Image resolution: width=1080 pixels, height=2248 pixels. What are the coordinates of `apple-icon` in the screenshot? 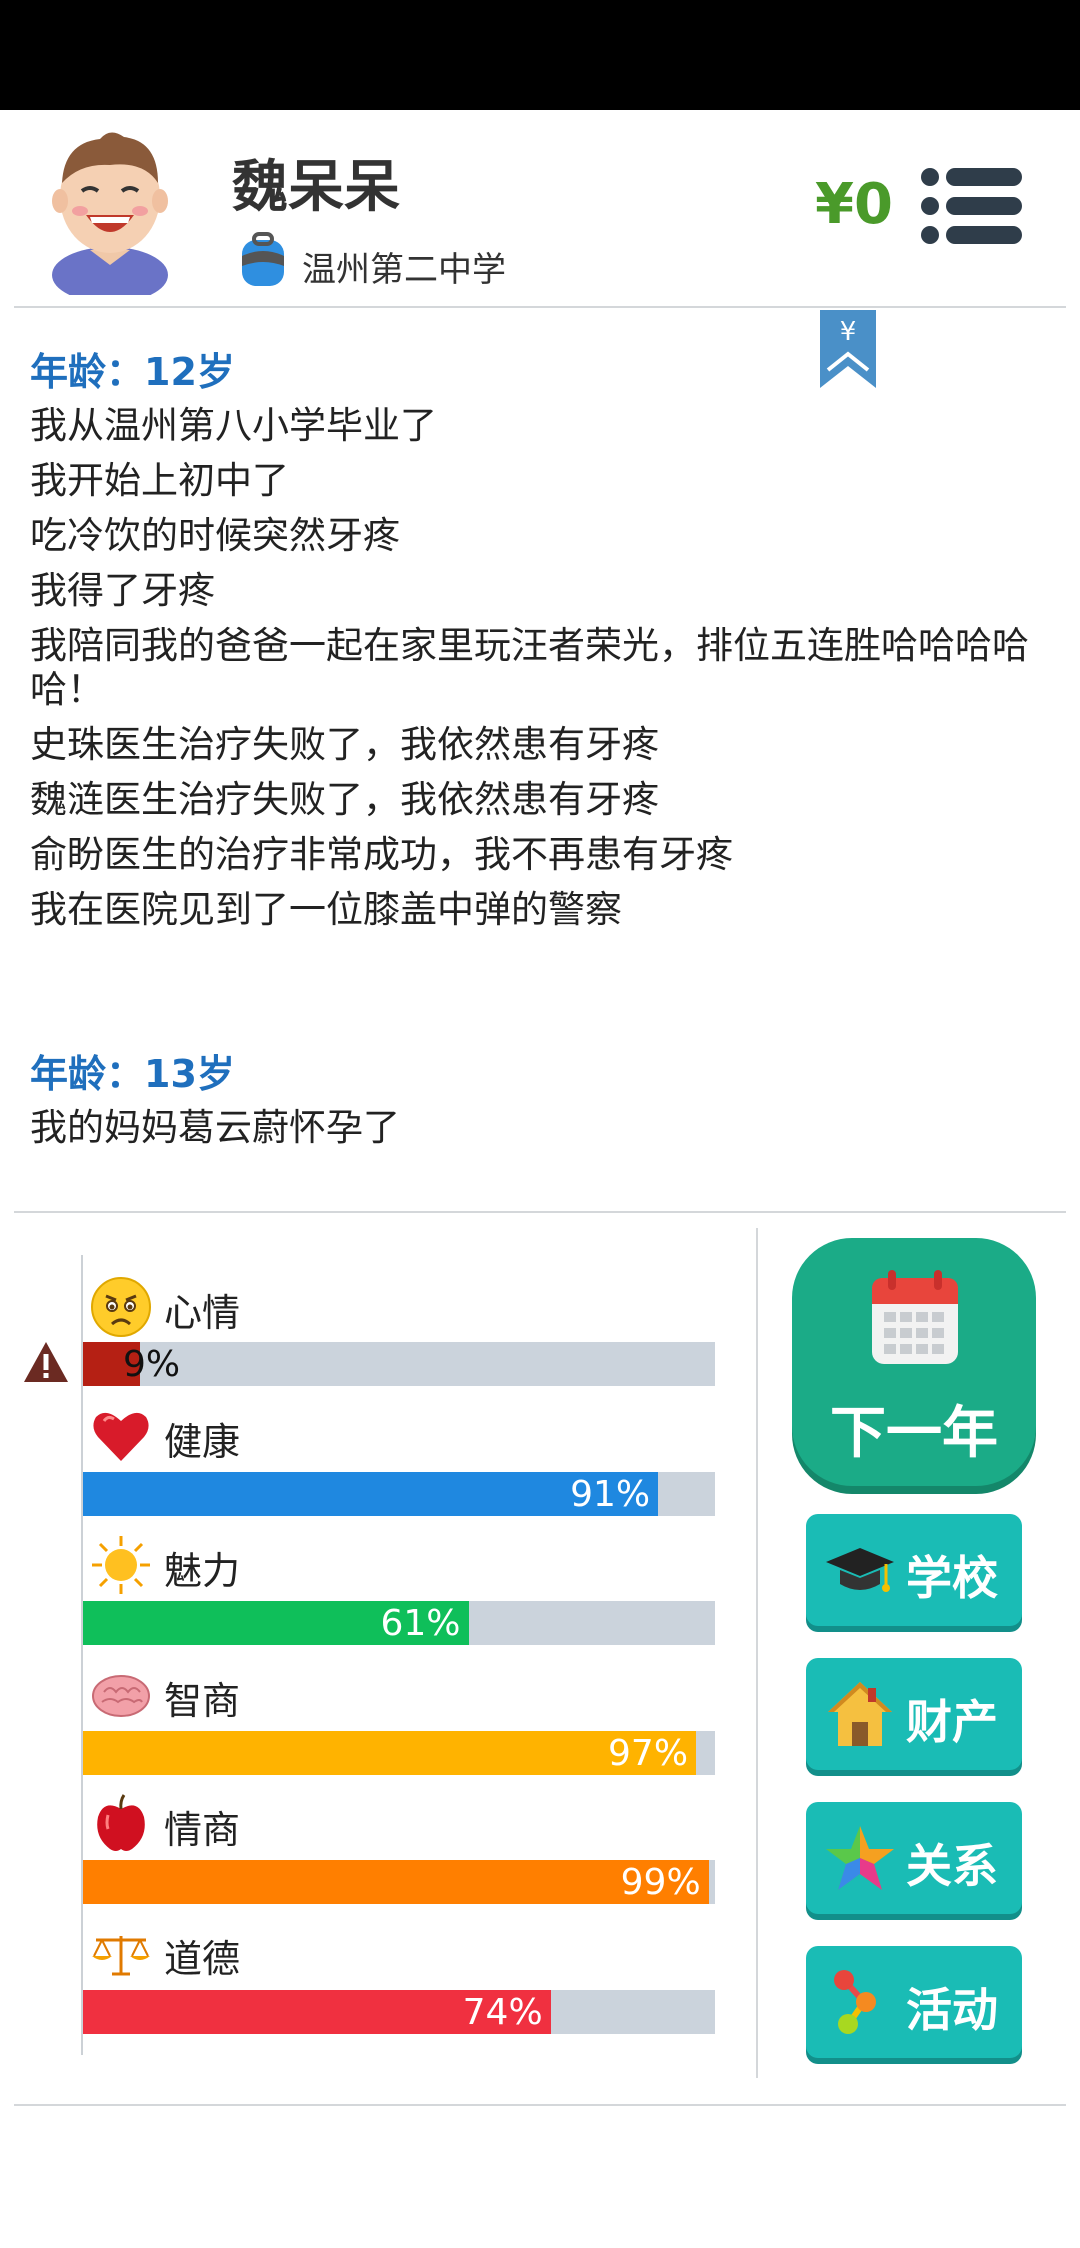 It's located at (121, 1822).